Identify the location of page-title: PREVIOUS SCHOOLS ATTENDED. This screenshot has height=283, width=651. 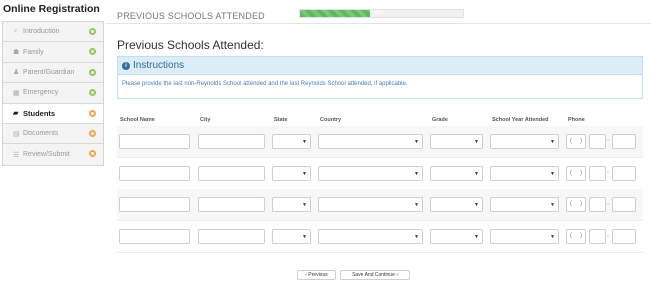
(191, 16).